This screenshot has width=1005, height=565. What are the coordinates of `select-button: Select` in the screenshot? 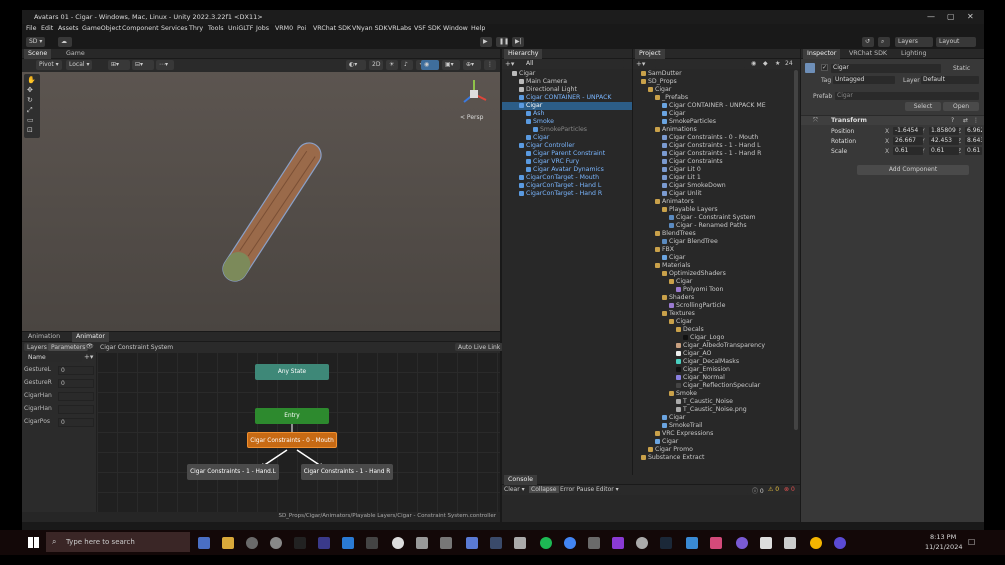 It's located at (923, 106).